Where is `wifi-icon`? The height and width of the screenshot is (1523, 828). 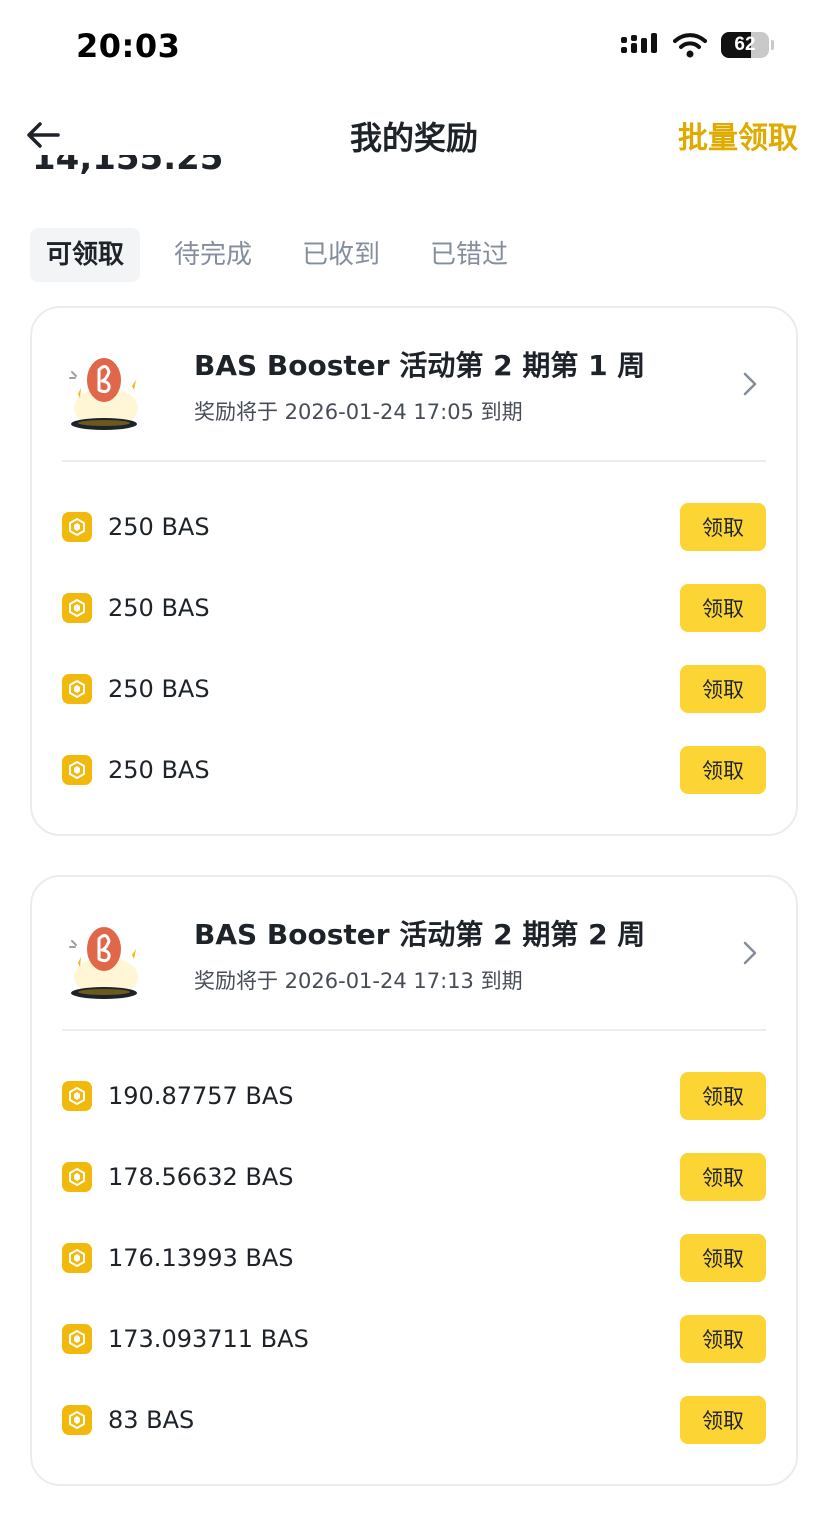
wifi-icon is located at coordinates (690, 45).